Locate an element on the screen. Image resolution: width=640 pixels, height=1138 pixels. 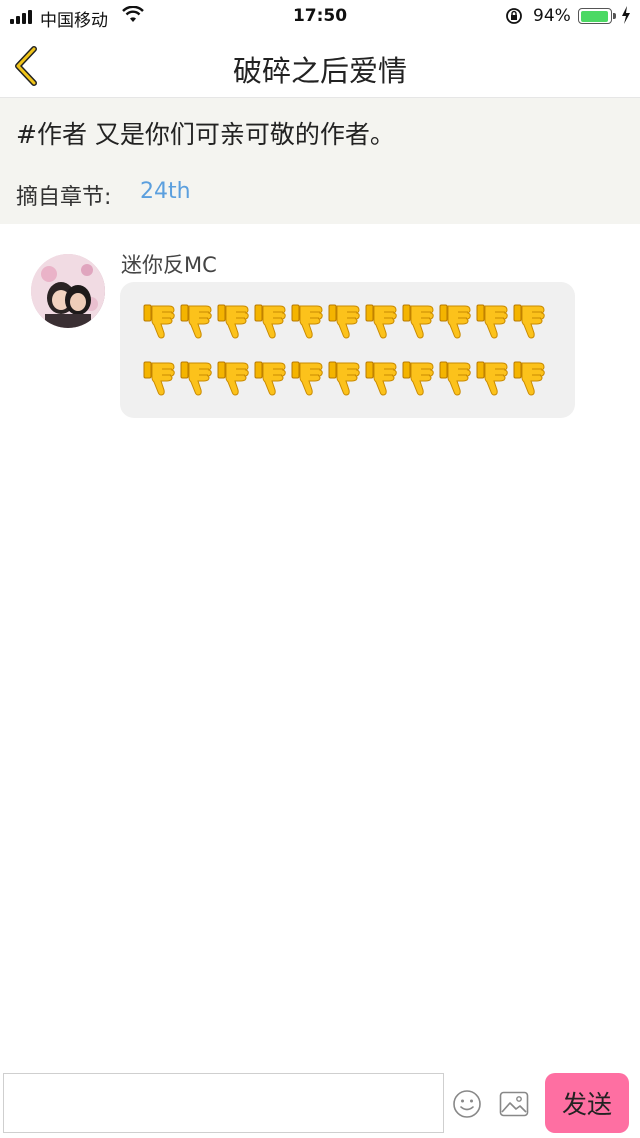
comment-input is located at coordinates (223, 1103).